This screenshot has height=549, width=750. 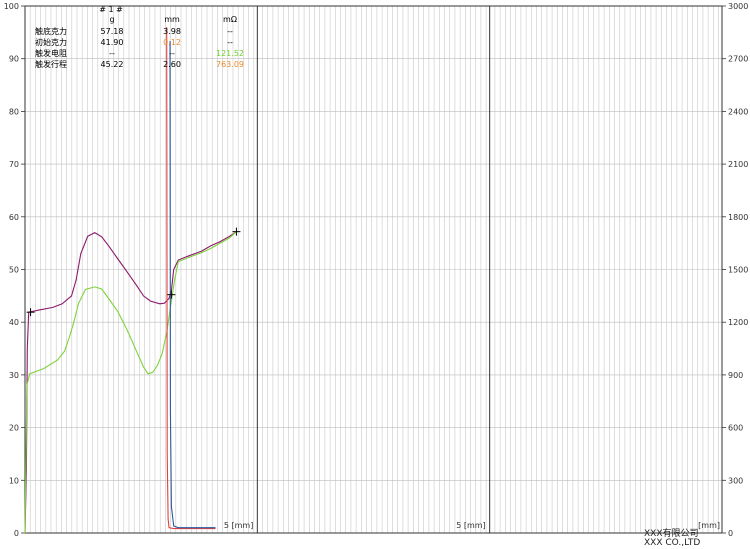 I want to click on unit-mohm-label: mΩ, so click(x=230, y=19).